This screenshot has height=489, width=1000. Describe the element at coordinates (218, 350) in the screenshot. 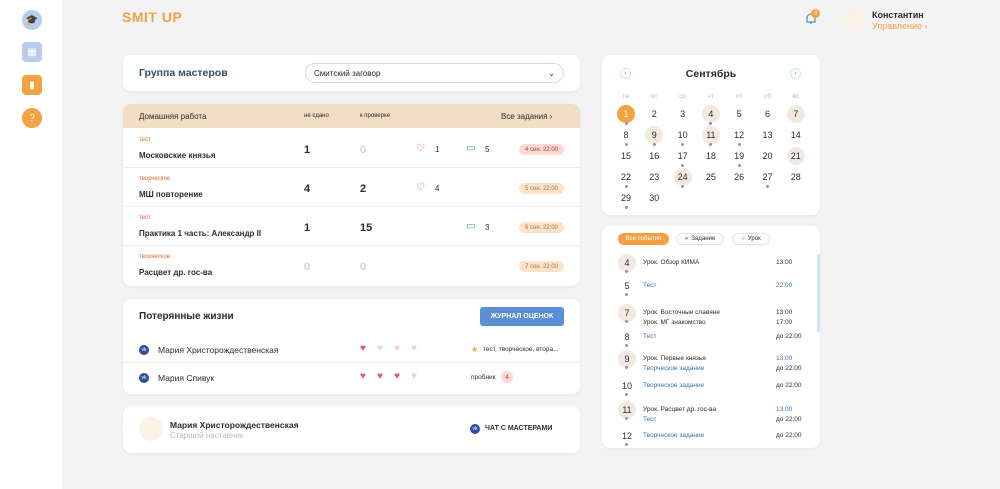

I see `student-name: Мария Христорождественская` at that location.